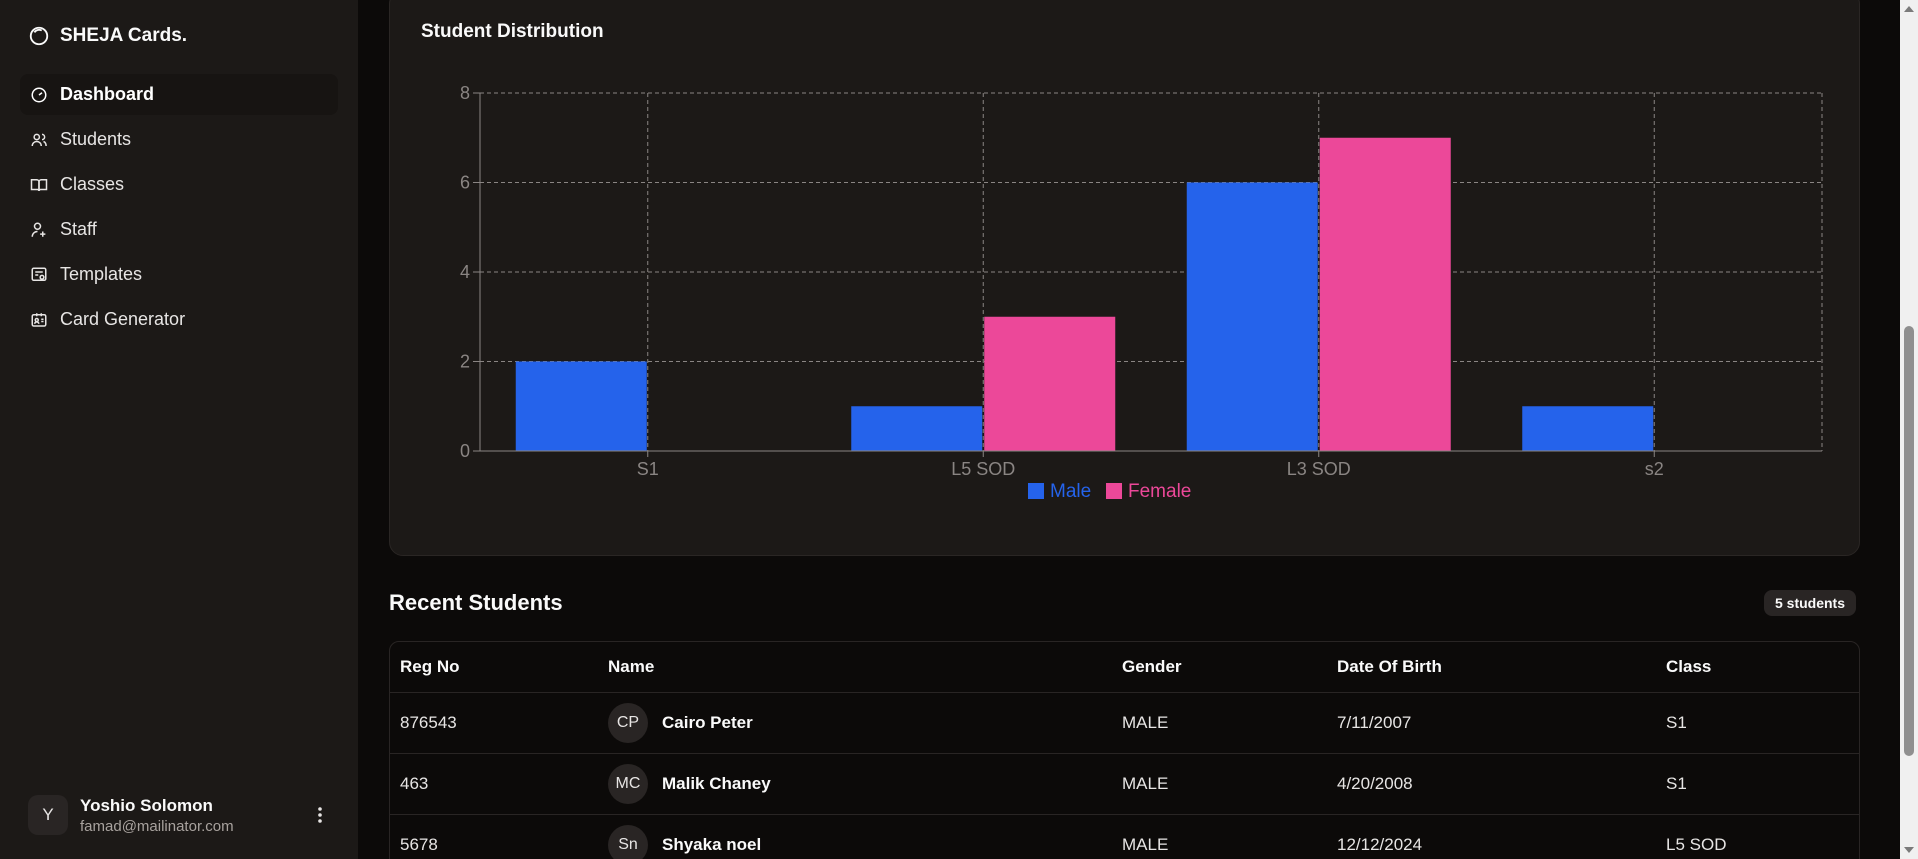  I want to click on legend-label-male: Male, so click(1070, 491).